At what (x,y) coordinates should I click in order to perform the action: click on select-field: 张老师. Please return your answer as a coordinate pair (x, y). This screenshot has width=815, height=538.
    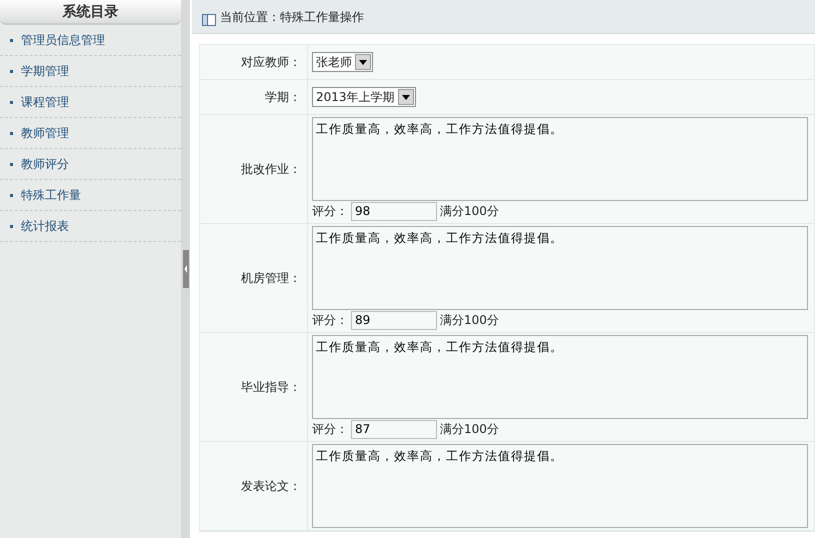
    Looking at the image, I should click on (342, 62).